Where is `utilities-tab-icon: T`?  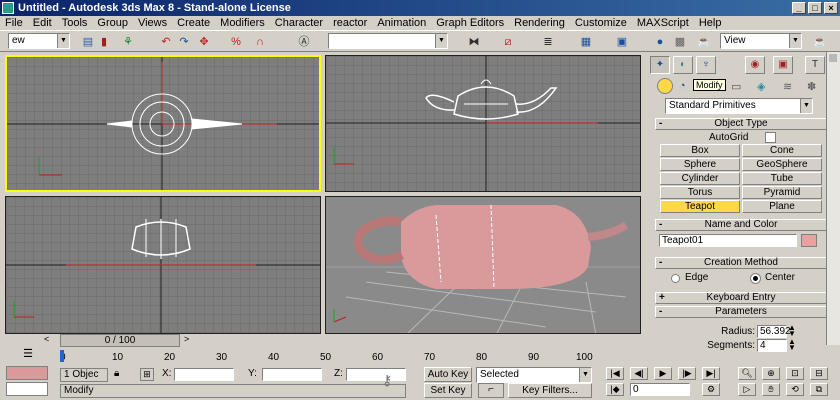 utilities-tab-icon: T is located at coordinates (815, 65).